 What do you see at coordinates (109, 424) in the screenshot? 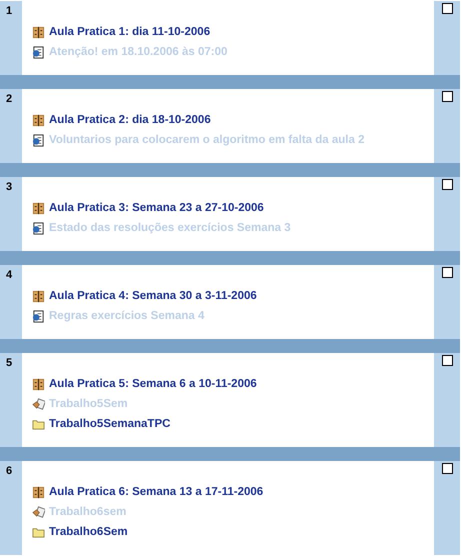
I see `resource-link: Trabalho5SemanaTPC` at bounding box center [109, 424].